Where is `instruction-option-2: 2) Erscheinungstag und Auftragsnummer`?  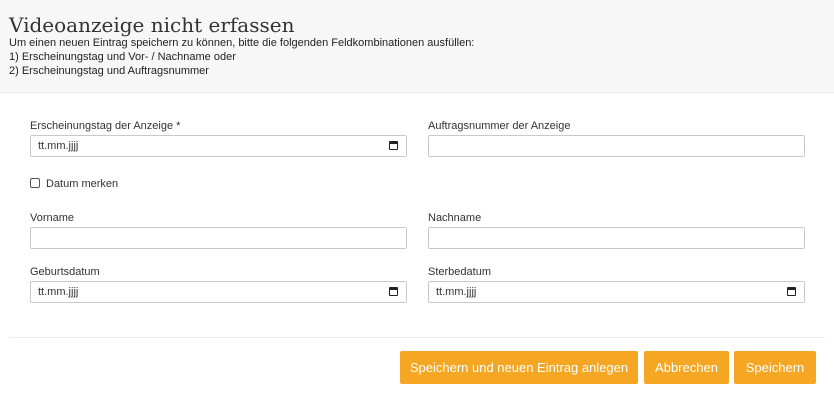
instruction-option-2: 2) Erscheinungstag und Auftragsnummer is located at coordinates (109, 71).